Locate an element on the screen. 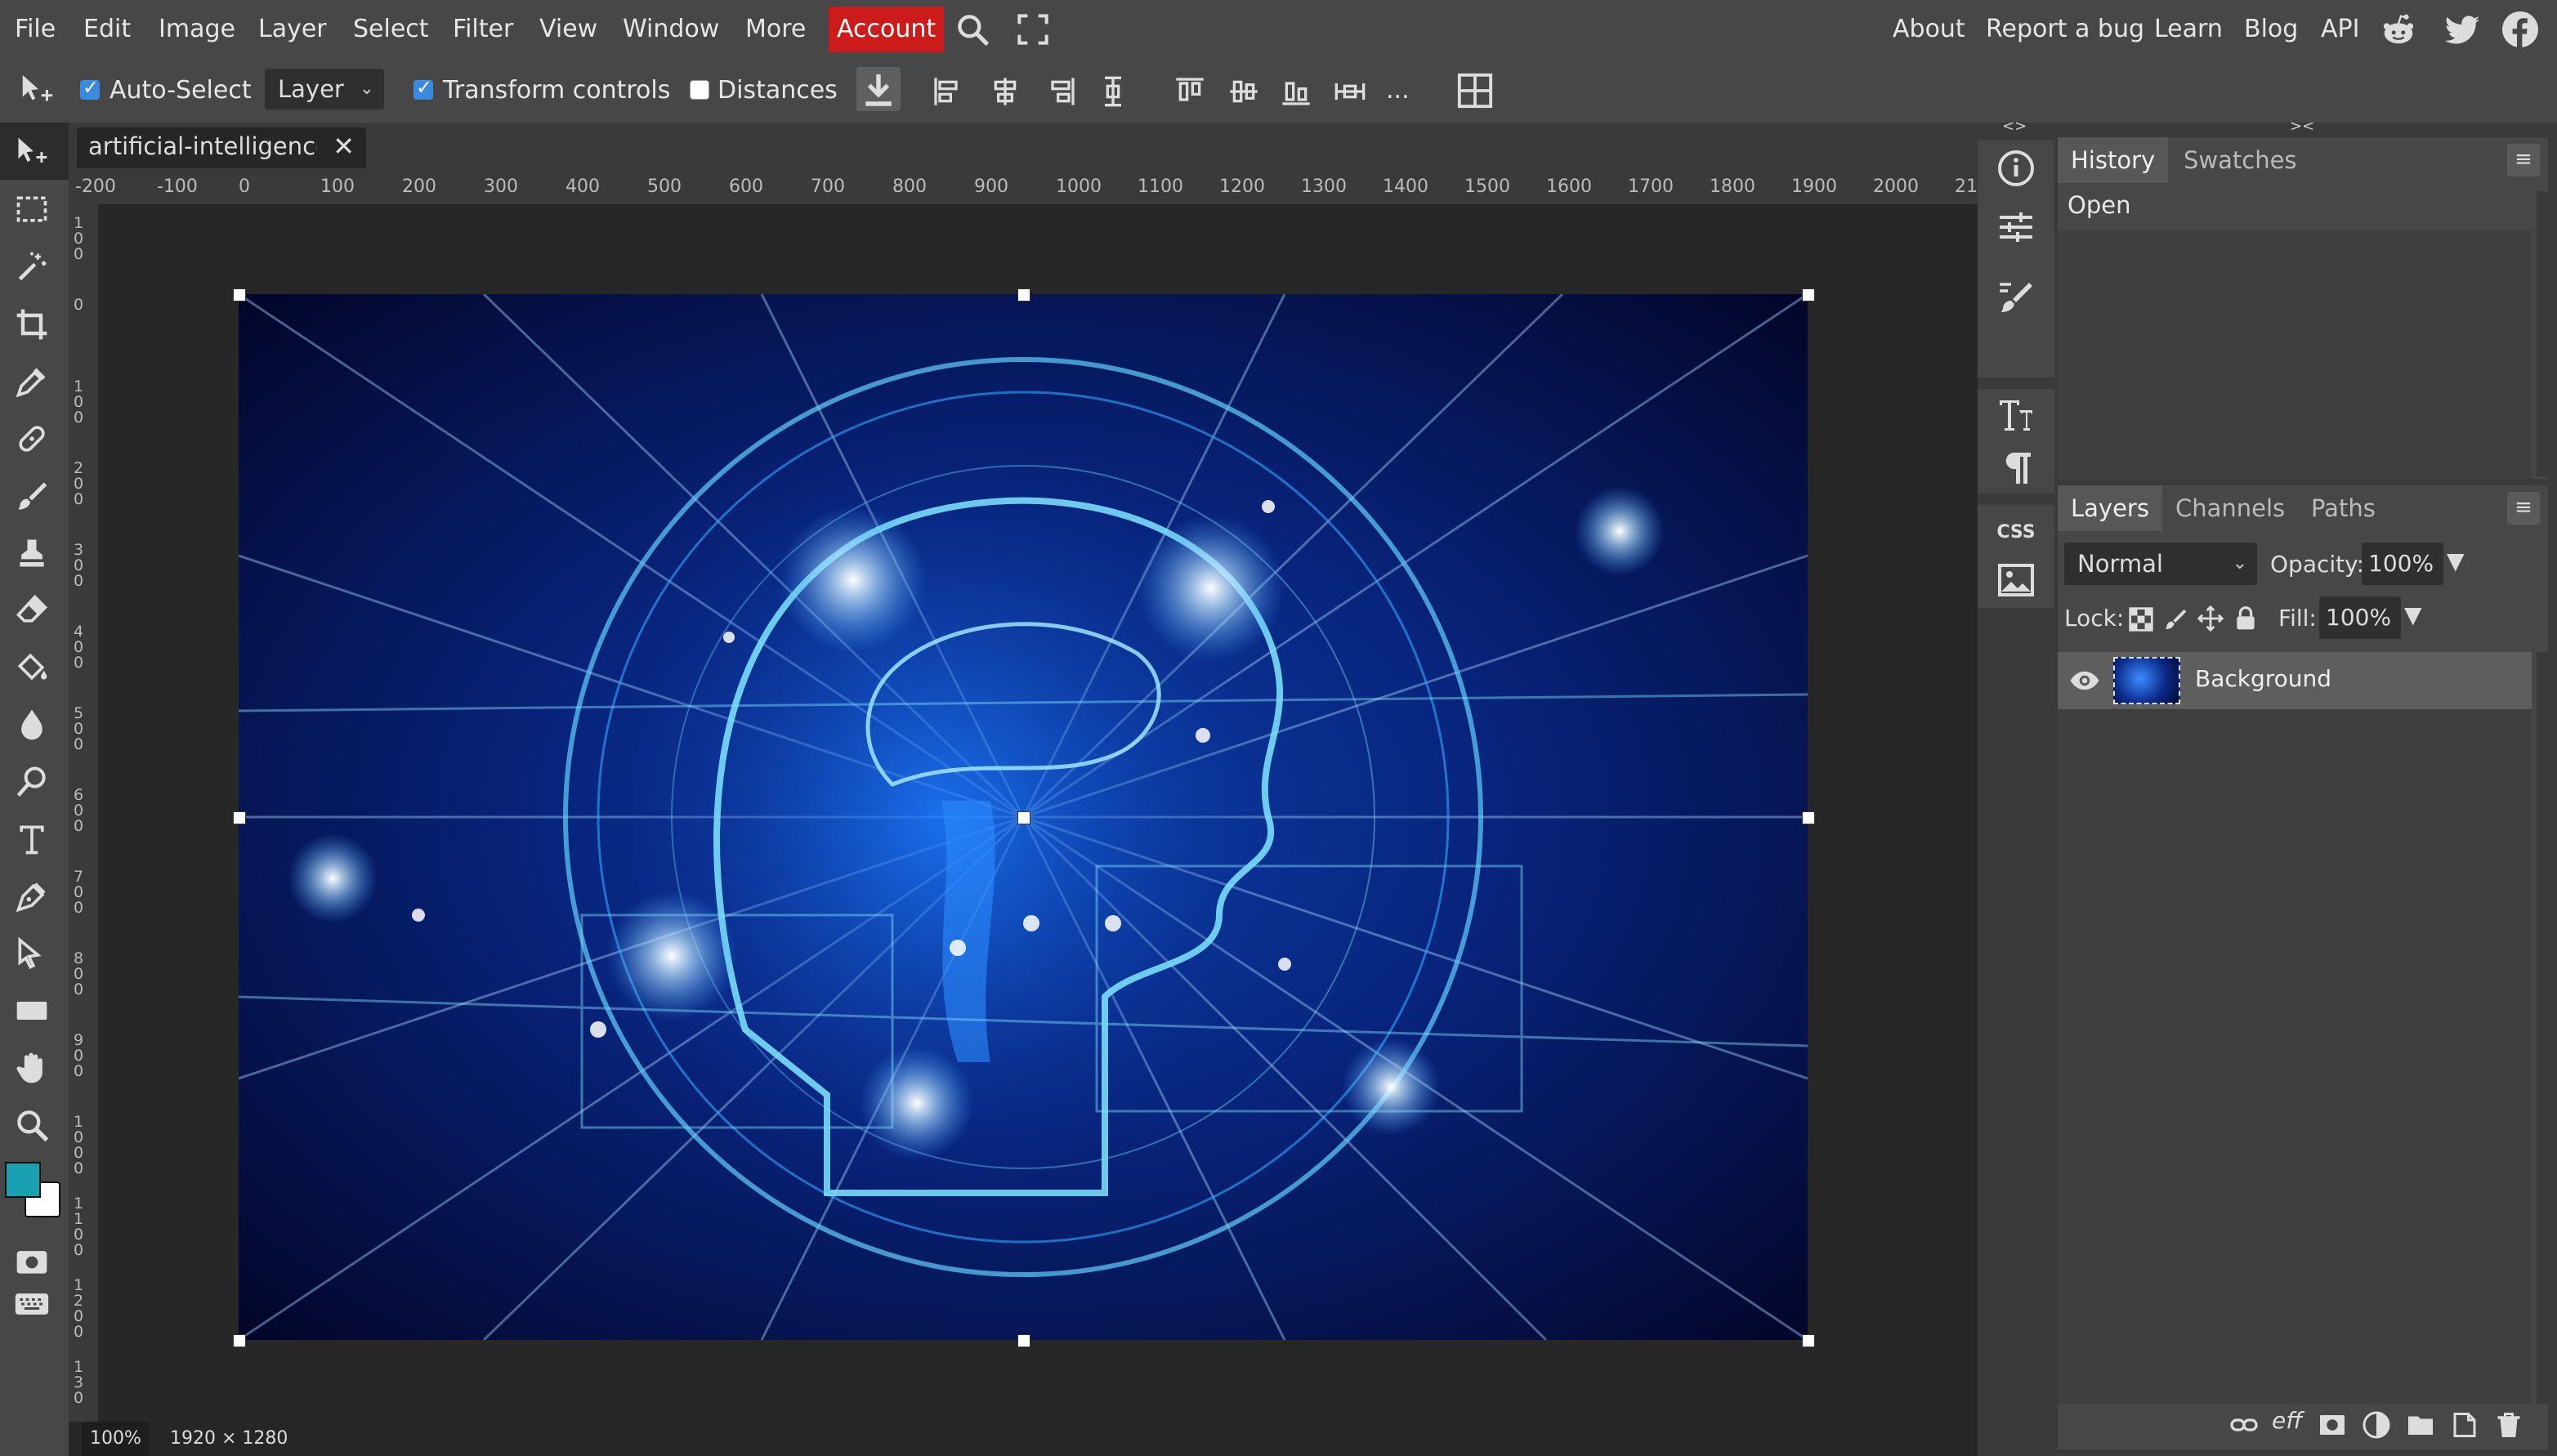 The image size is (2557, 1456). paint-bucket-tool is located at coordinates (34, 666).